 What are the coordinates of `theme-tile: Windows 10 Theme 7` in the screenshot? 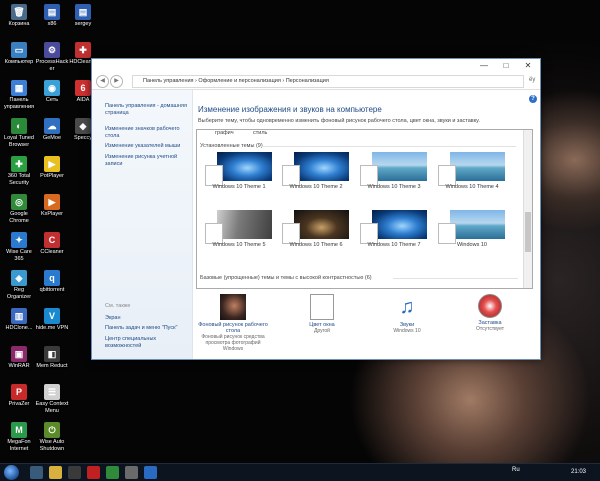 It's located at (394, 230).